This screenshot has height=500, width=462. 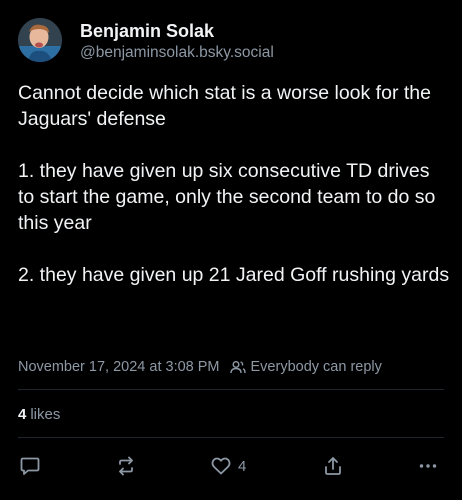 What do you see at coordinates (45, 414) in the screenshot?
I see `likes-label: likes` at bounding box center [45, 414].